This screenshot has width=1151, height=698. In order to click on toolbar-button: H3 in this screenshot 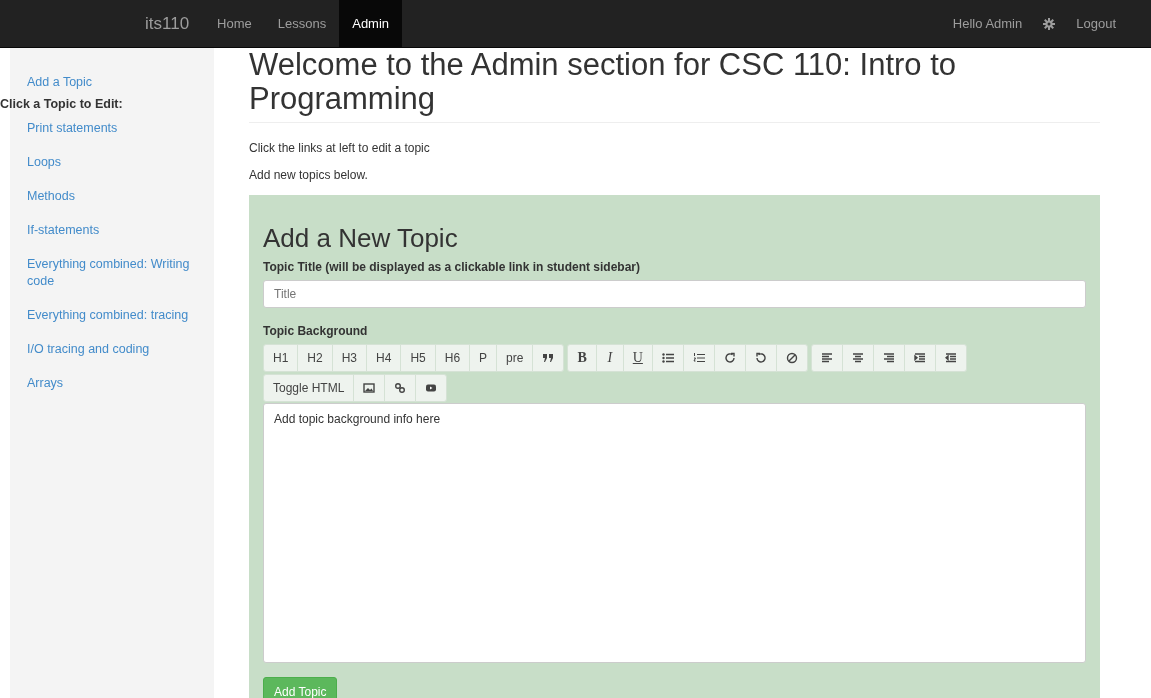, I will do `click(349, 358)`.